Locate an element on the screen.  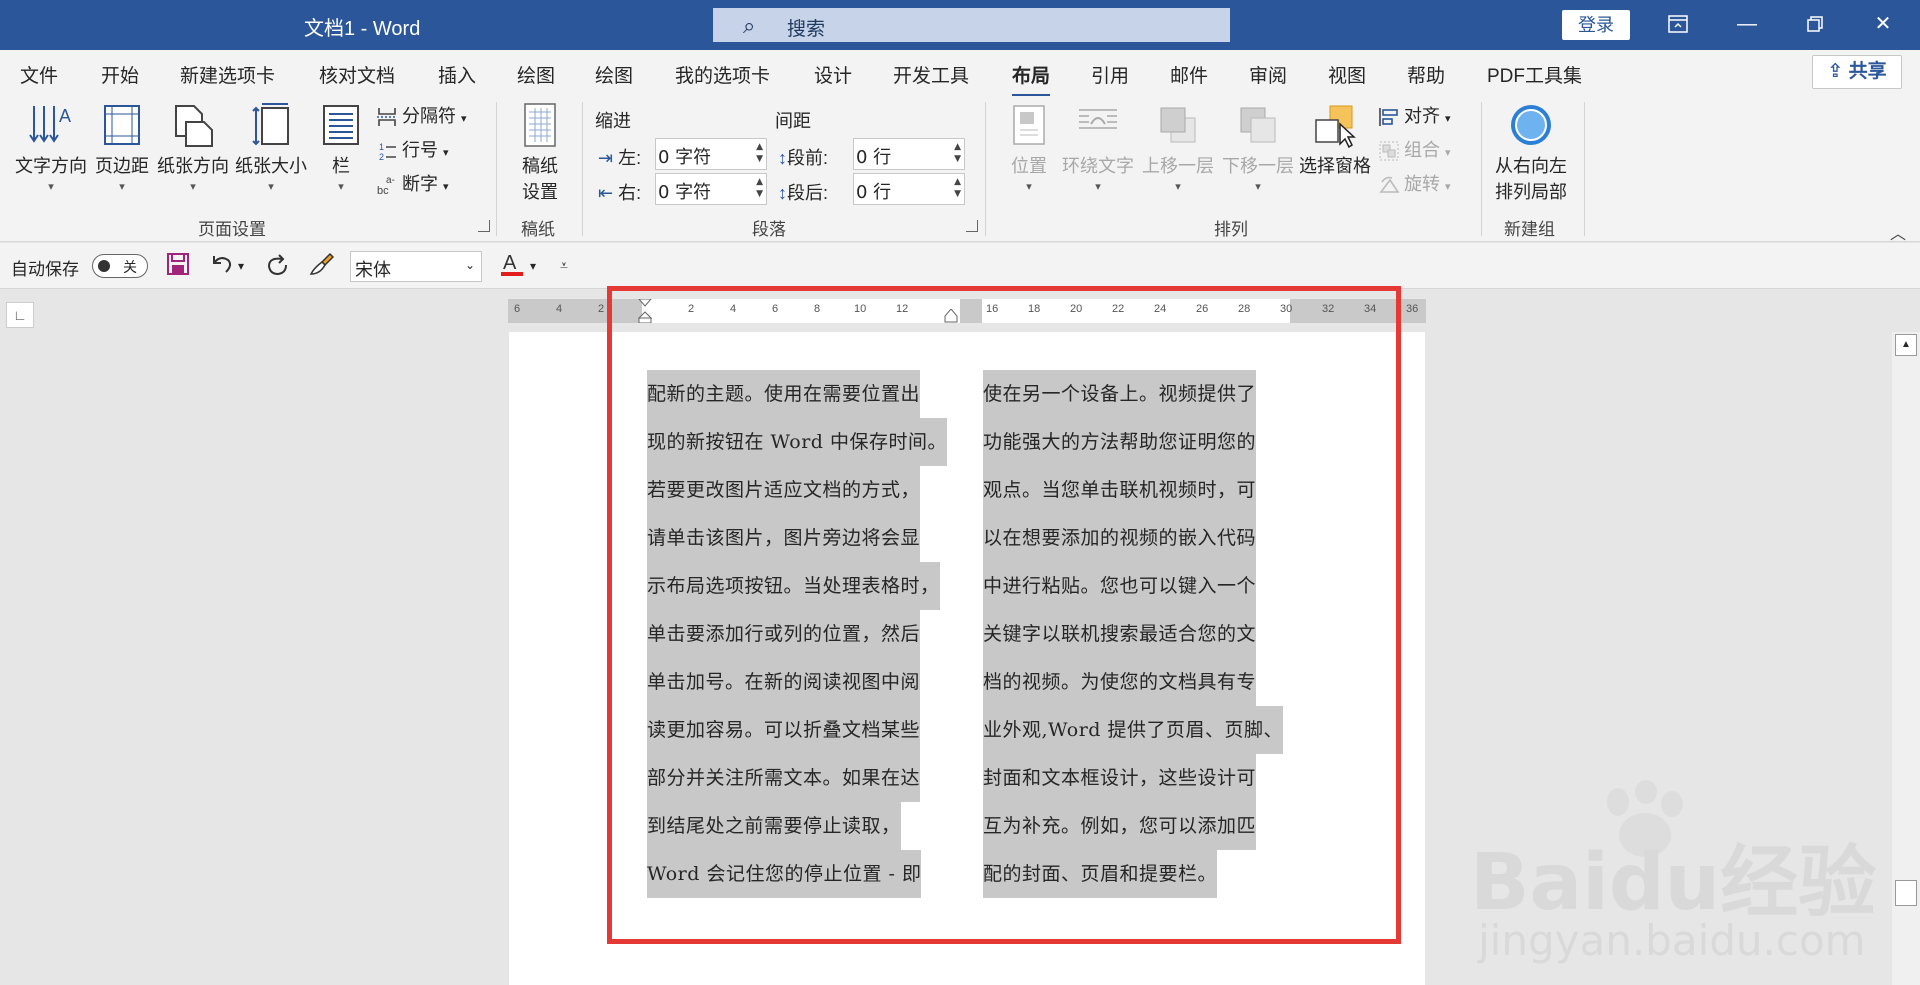
indent-right-label: ⇤ 右: is located at coordinates (619, 192).